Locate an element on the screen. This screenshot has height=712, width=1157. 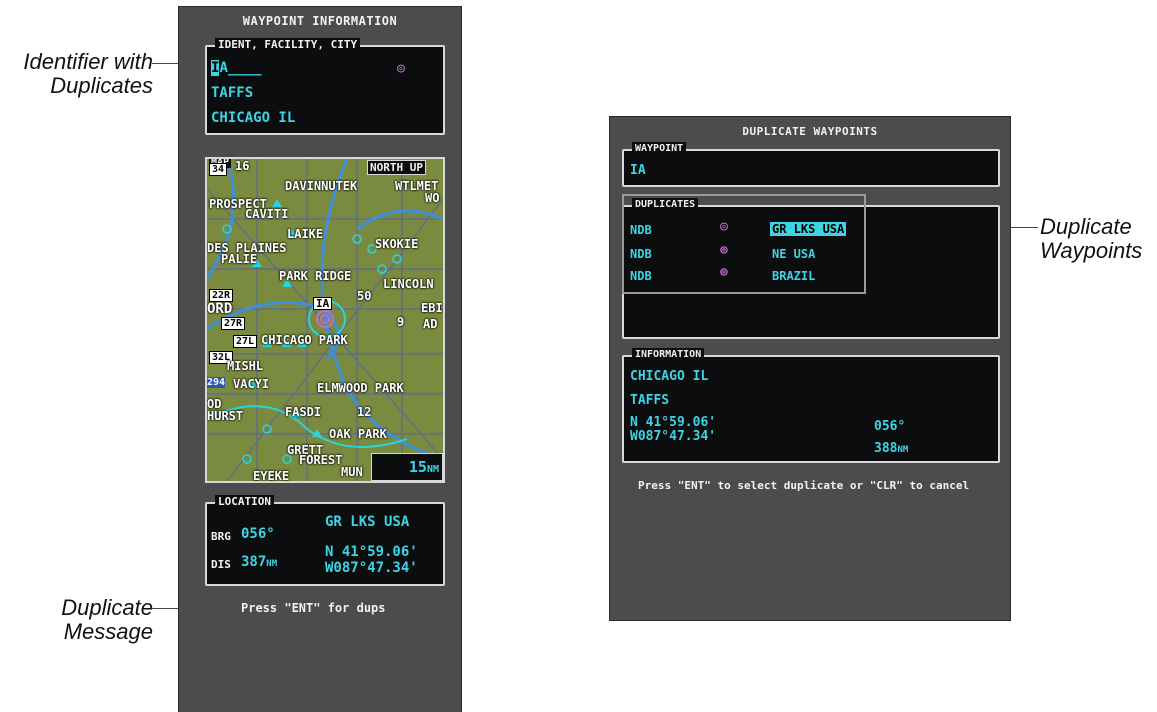
map-label-9: 9 is located at coordinates (401, 322).